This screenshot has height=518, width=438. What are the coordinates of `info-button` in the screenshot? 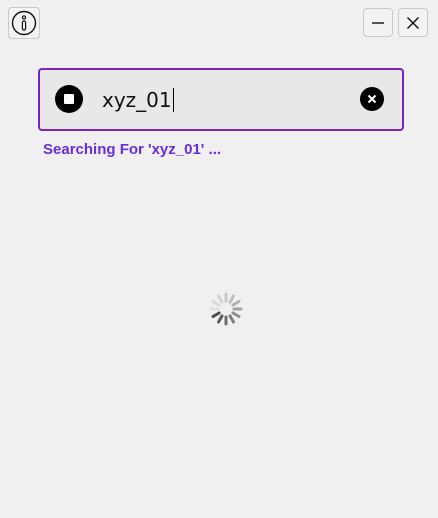 It's located at (24, 23).